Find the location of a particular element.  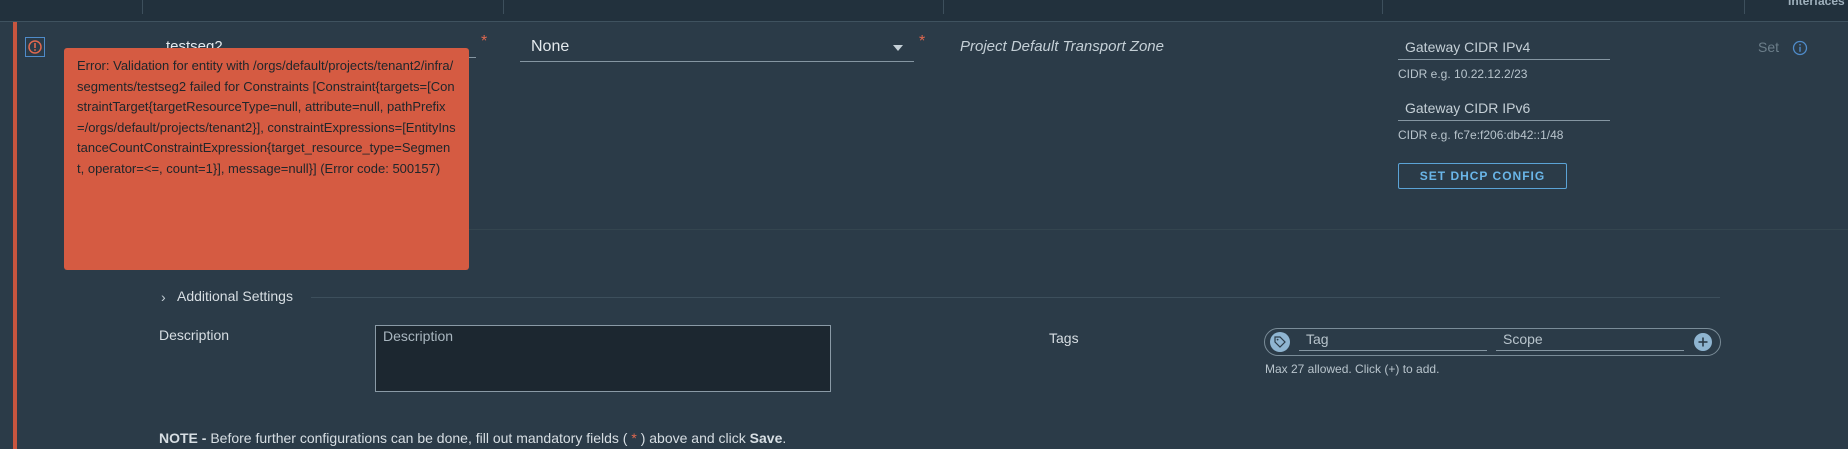

tag-input-group: Tag Scope is located at coordinates (1492, 342).